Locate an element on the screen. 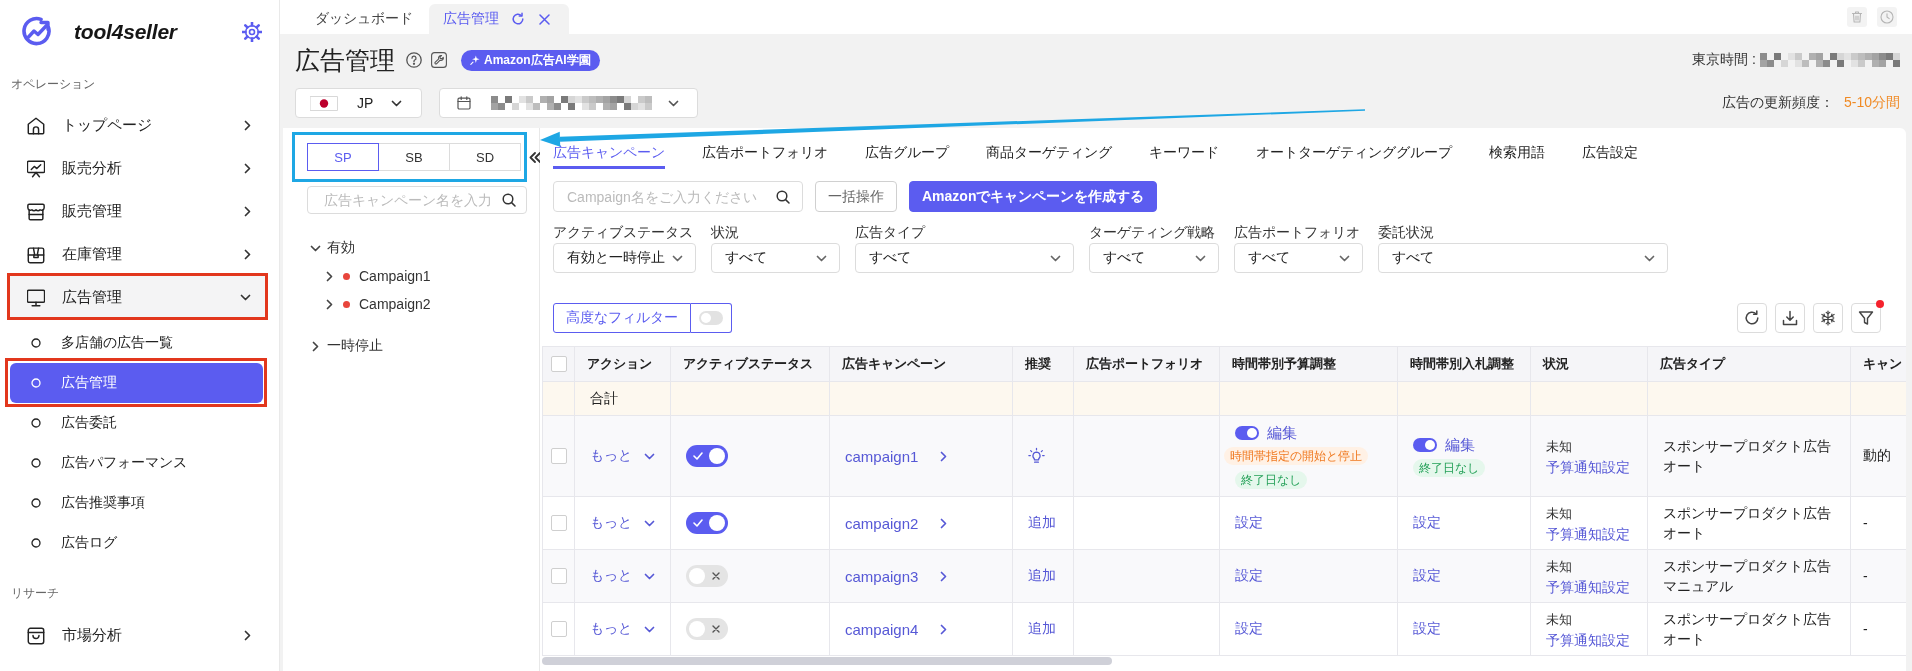 This screenshot has width=1912, height=671. submenu-item: 広告委託 is located at coordinates (136, 423).